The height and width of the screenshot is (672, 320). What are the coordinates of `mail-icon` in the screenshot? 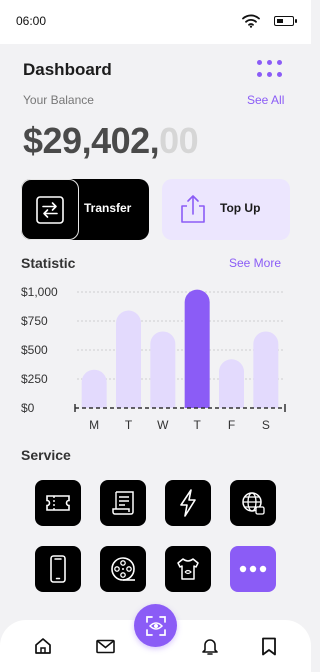 It's located at (105, 646).